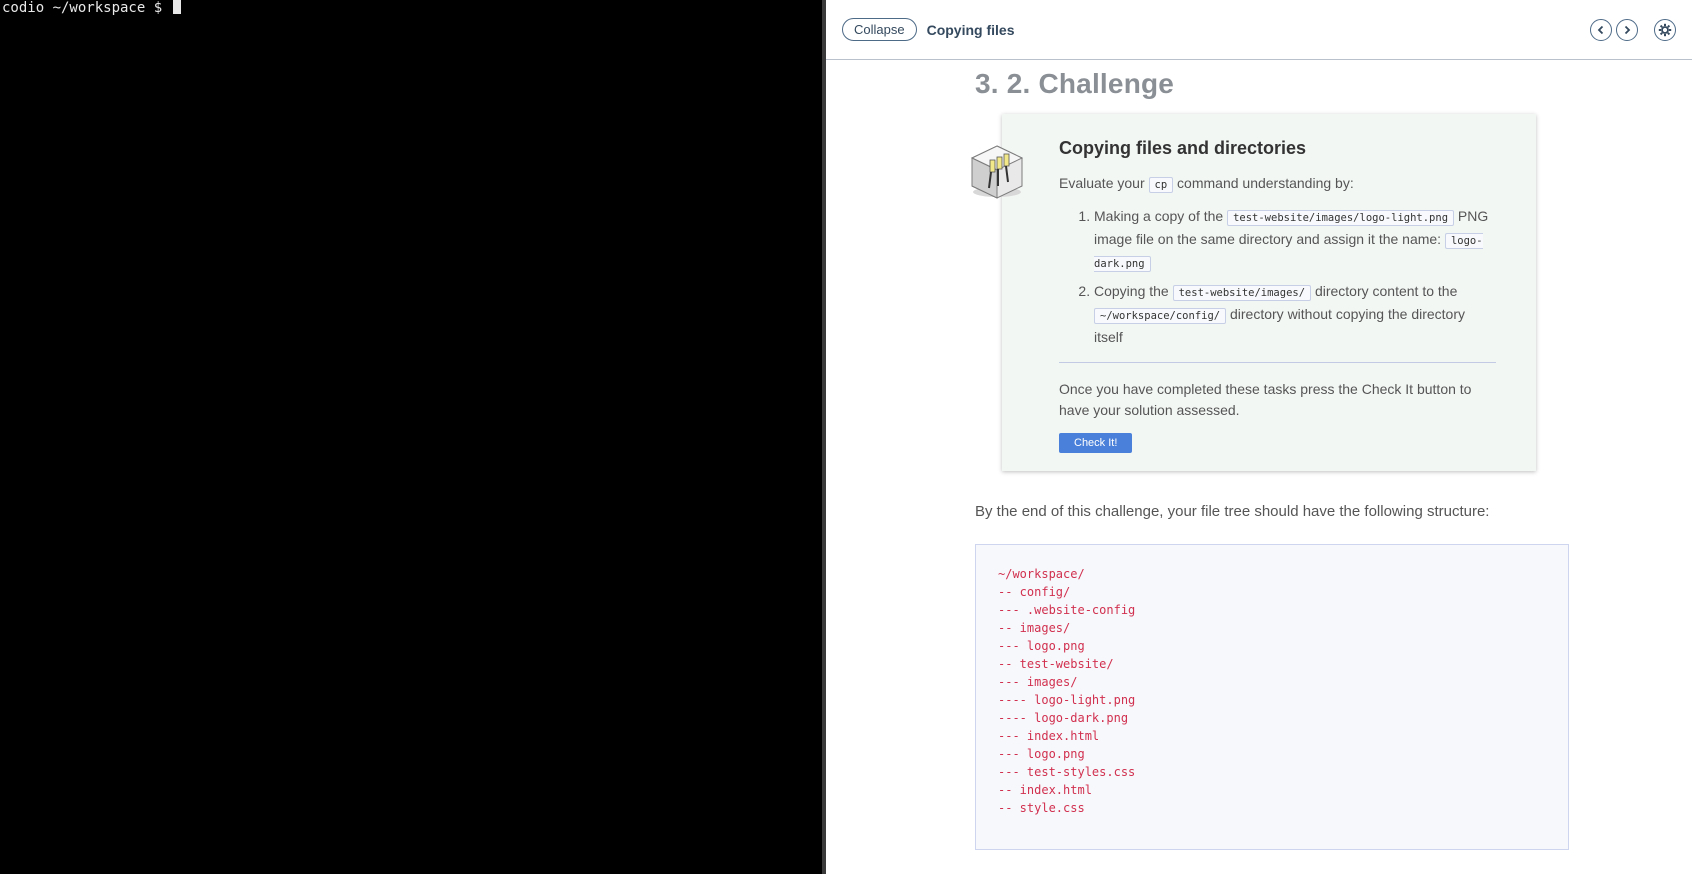 This screenshot has width=1692, height=874. What do you see at coordinates (176, 7) in the screenshot?
I see `terminal-cursor` at bounding box center [176, 7].